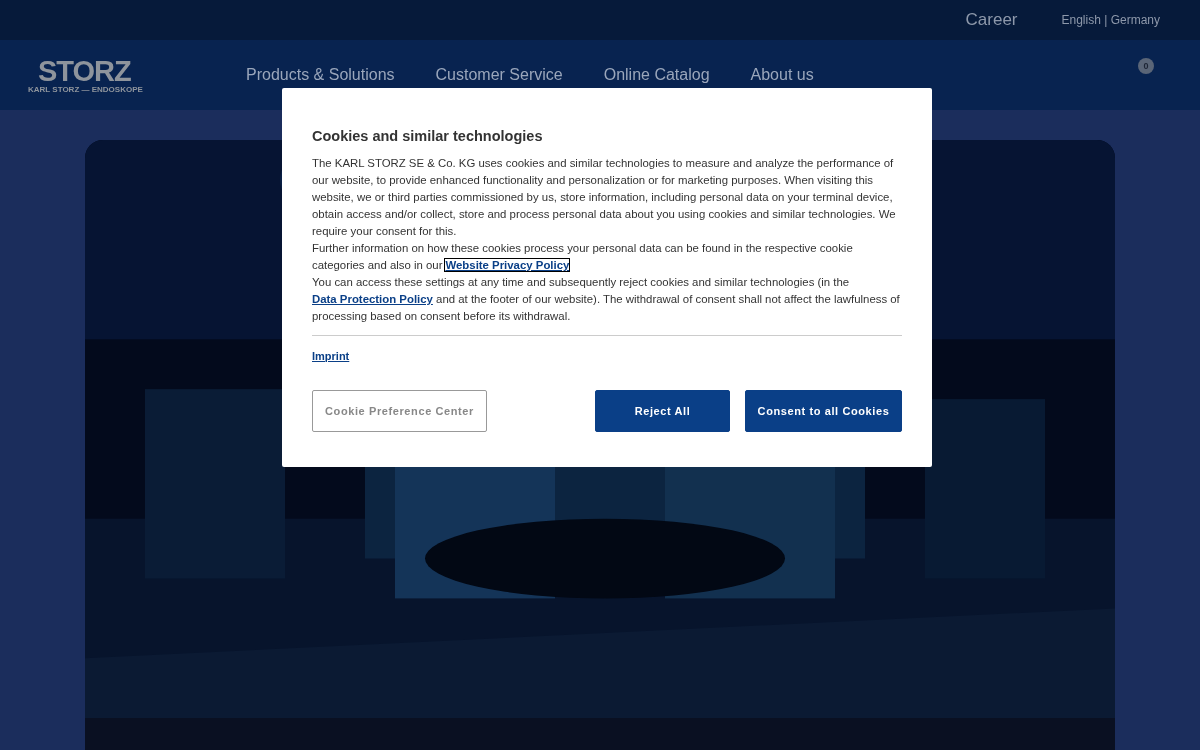 This screenshot has height=750, width=1200. I want to click on logo-tagline: KARL STORZ — ENDOSKOPE, so click(85, 89).